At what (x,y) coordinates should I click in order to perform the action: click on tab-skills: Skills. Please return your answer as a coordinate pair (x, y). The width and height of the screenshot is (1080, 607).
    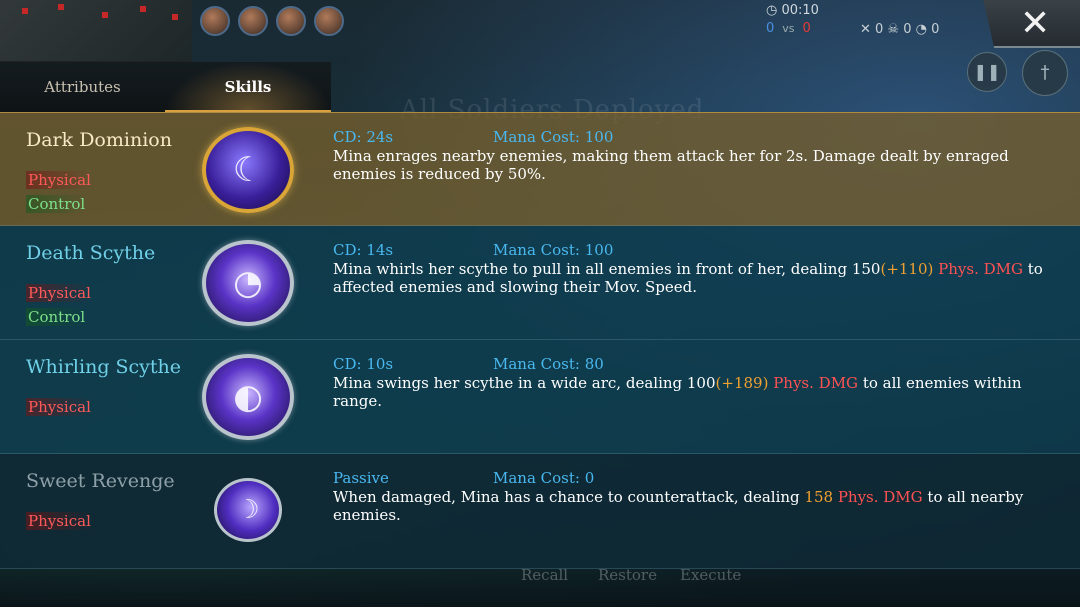
    Looking at the image, I should click on (248, 87).